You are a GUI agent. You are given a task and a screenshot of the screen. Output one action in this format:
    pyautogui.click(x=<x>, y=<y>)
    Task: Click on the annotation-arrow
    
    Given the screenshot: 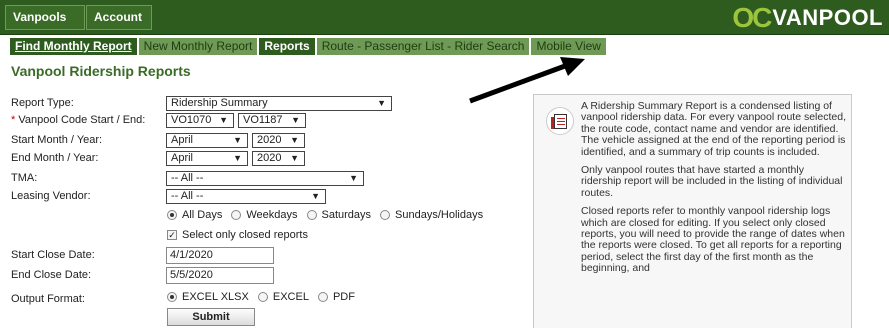 What is the action you would take?
    pyautogui.click(x=527, y=80)
    